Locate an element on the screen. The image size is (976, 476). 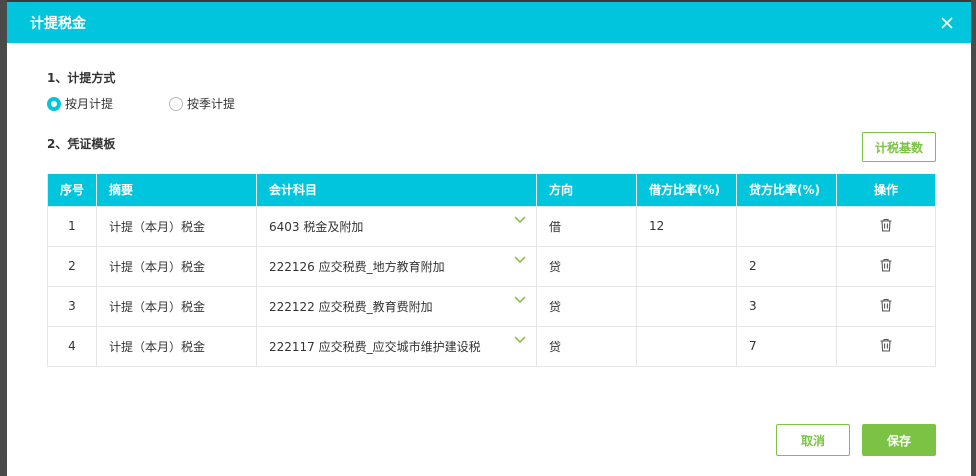
col-header-direction: 方向 is located at coordinates (586, 190).